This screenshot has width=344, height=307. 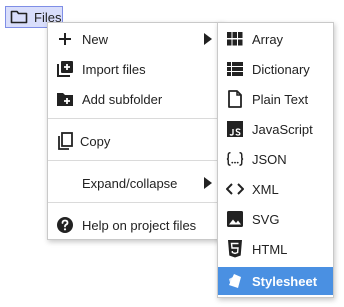 What do you see at coordinates (235, 69) in the screenshot?
I see `dictionary-list-icon` at bounding box center [235, 69].